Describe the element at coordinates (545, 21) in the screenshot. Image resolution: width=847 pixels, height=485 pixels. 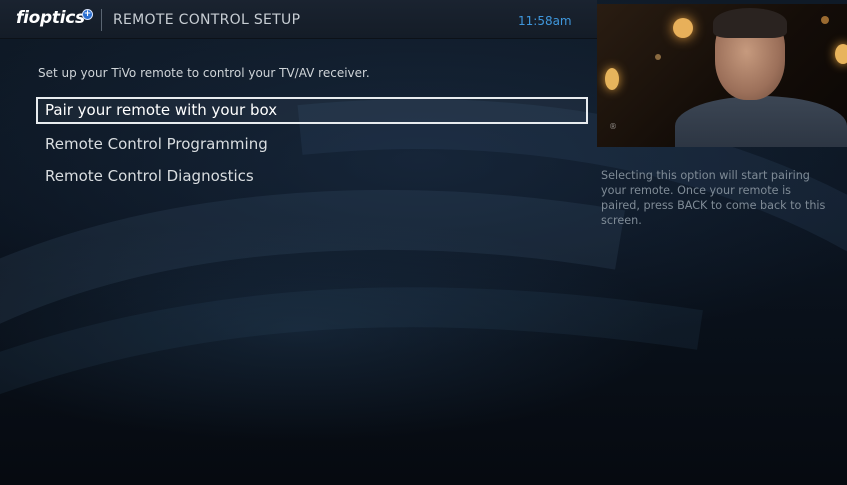
I see `clock: 11:58am` at that location.